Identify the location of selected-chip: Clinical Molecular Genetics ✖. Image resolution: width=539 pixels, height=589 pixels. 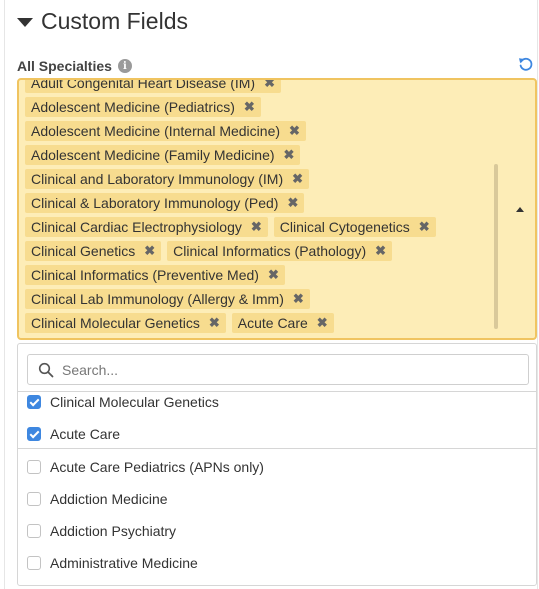
(125, 323).